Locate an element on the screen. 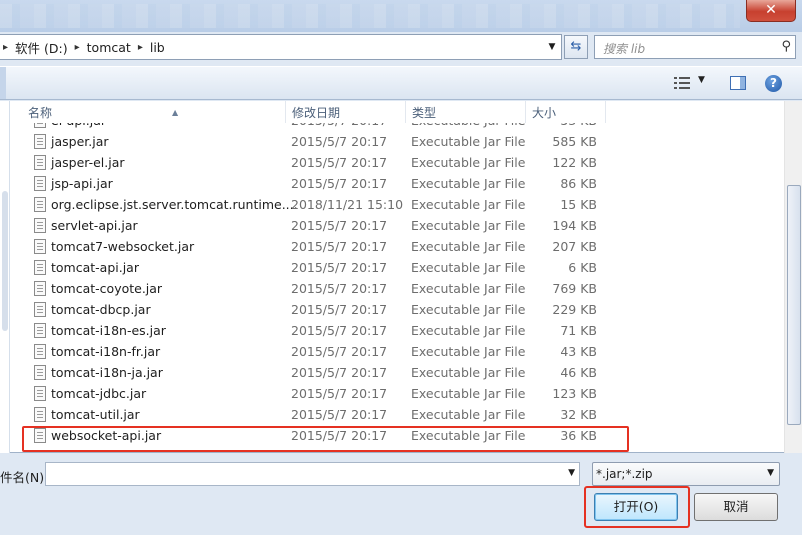  search-input: 搜索 lib ⚲ is located at coordinates (695, 47).